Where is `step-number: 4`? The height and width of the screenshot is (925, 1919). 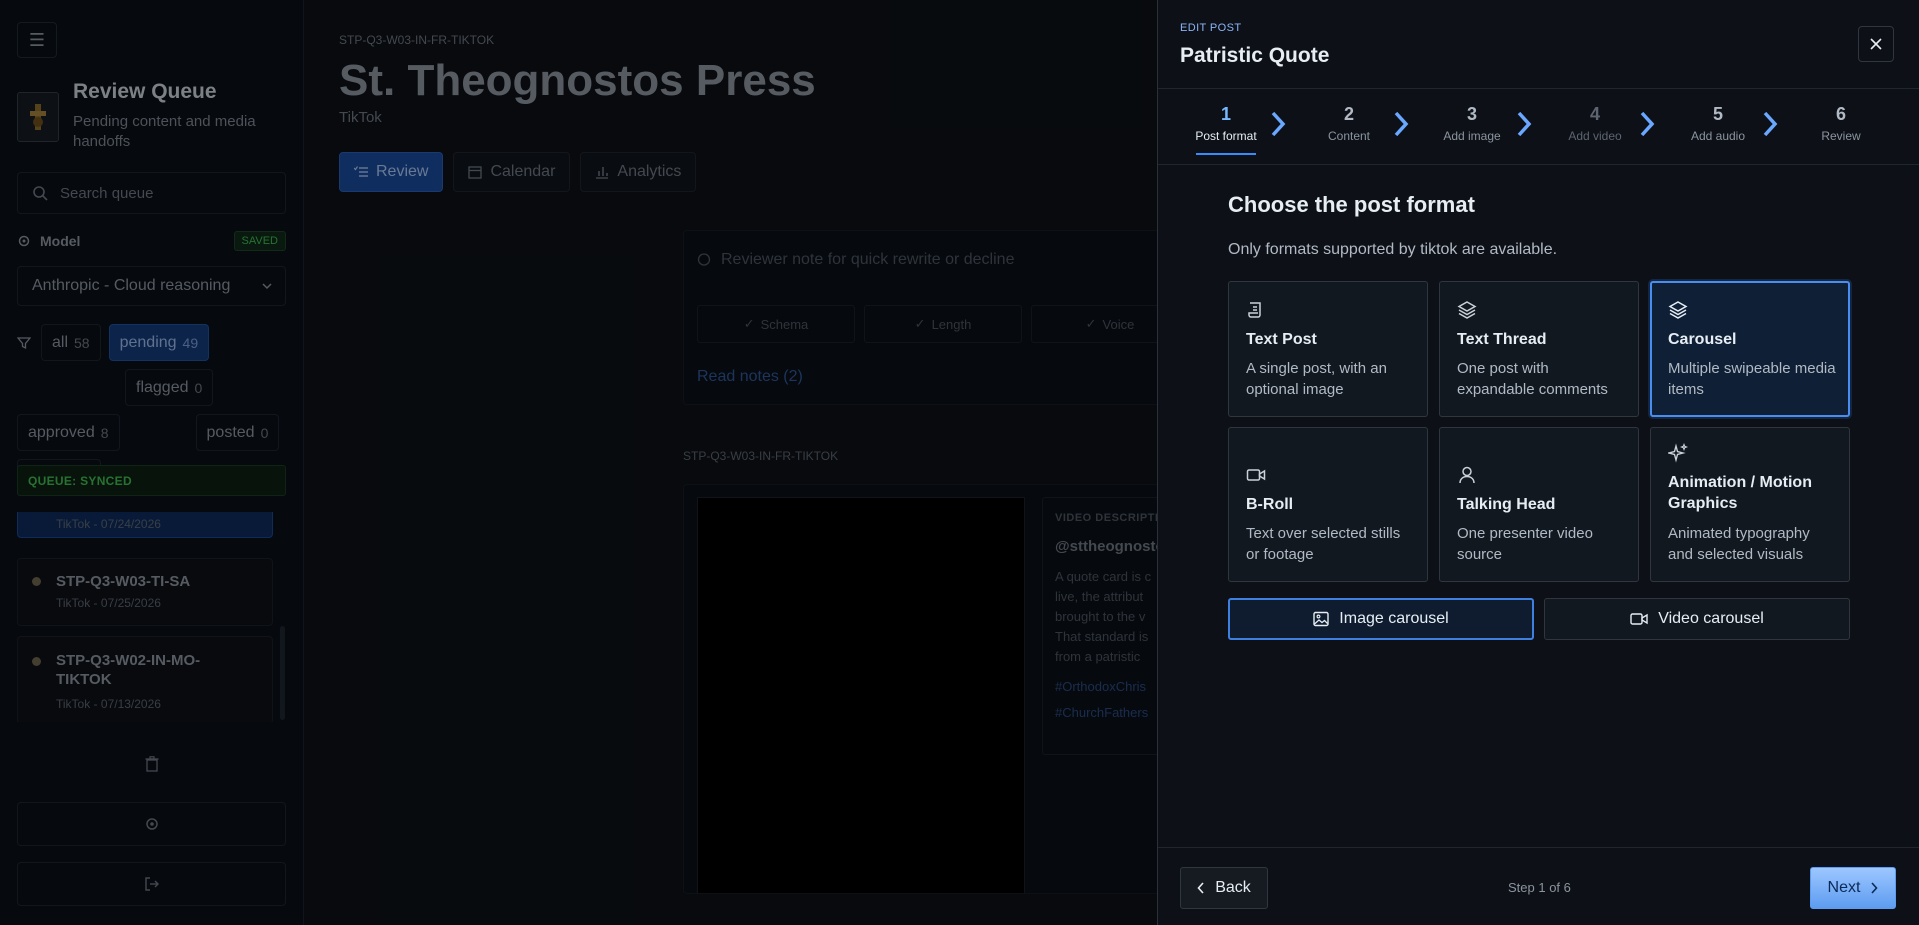
step-number: 4 is located at coordinates (1594, 114).